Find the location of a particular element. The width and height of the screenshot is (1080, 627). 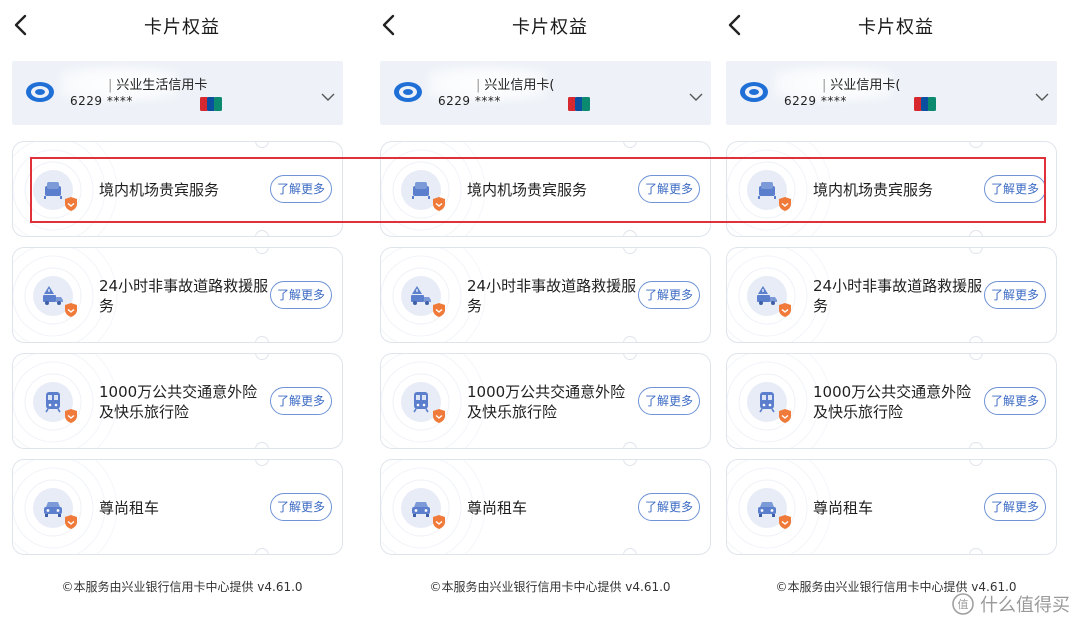

watermark: 值 什么值得买 is located at coordinates (1011, 604).